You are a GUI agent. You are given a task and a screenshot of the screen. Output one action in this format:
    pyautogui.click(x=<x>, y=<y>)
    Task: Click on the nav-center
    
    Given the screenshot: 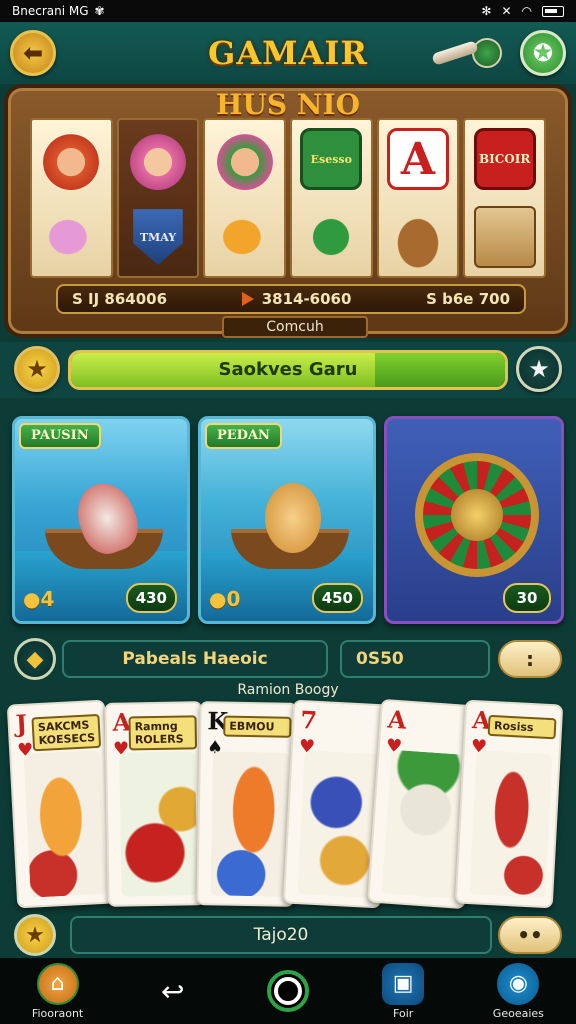 What is the action you would take?
    pyautogui.click(x=288, y=991)
    